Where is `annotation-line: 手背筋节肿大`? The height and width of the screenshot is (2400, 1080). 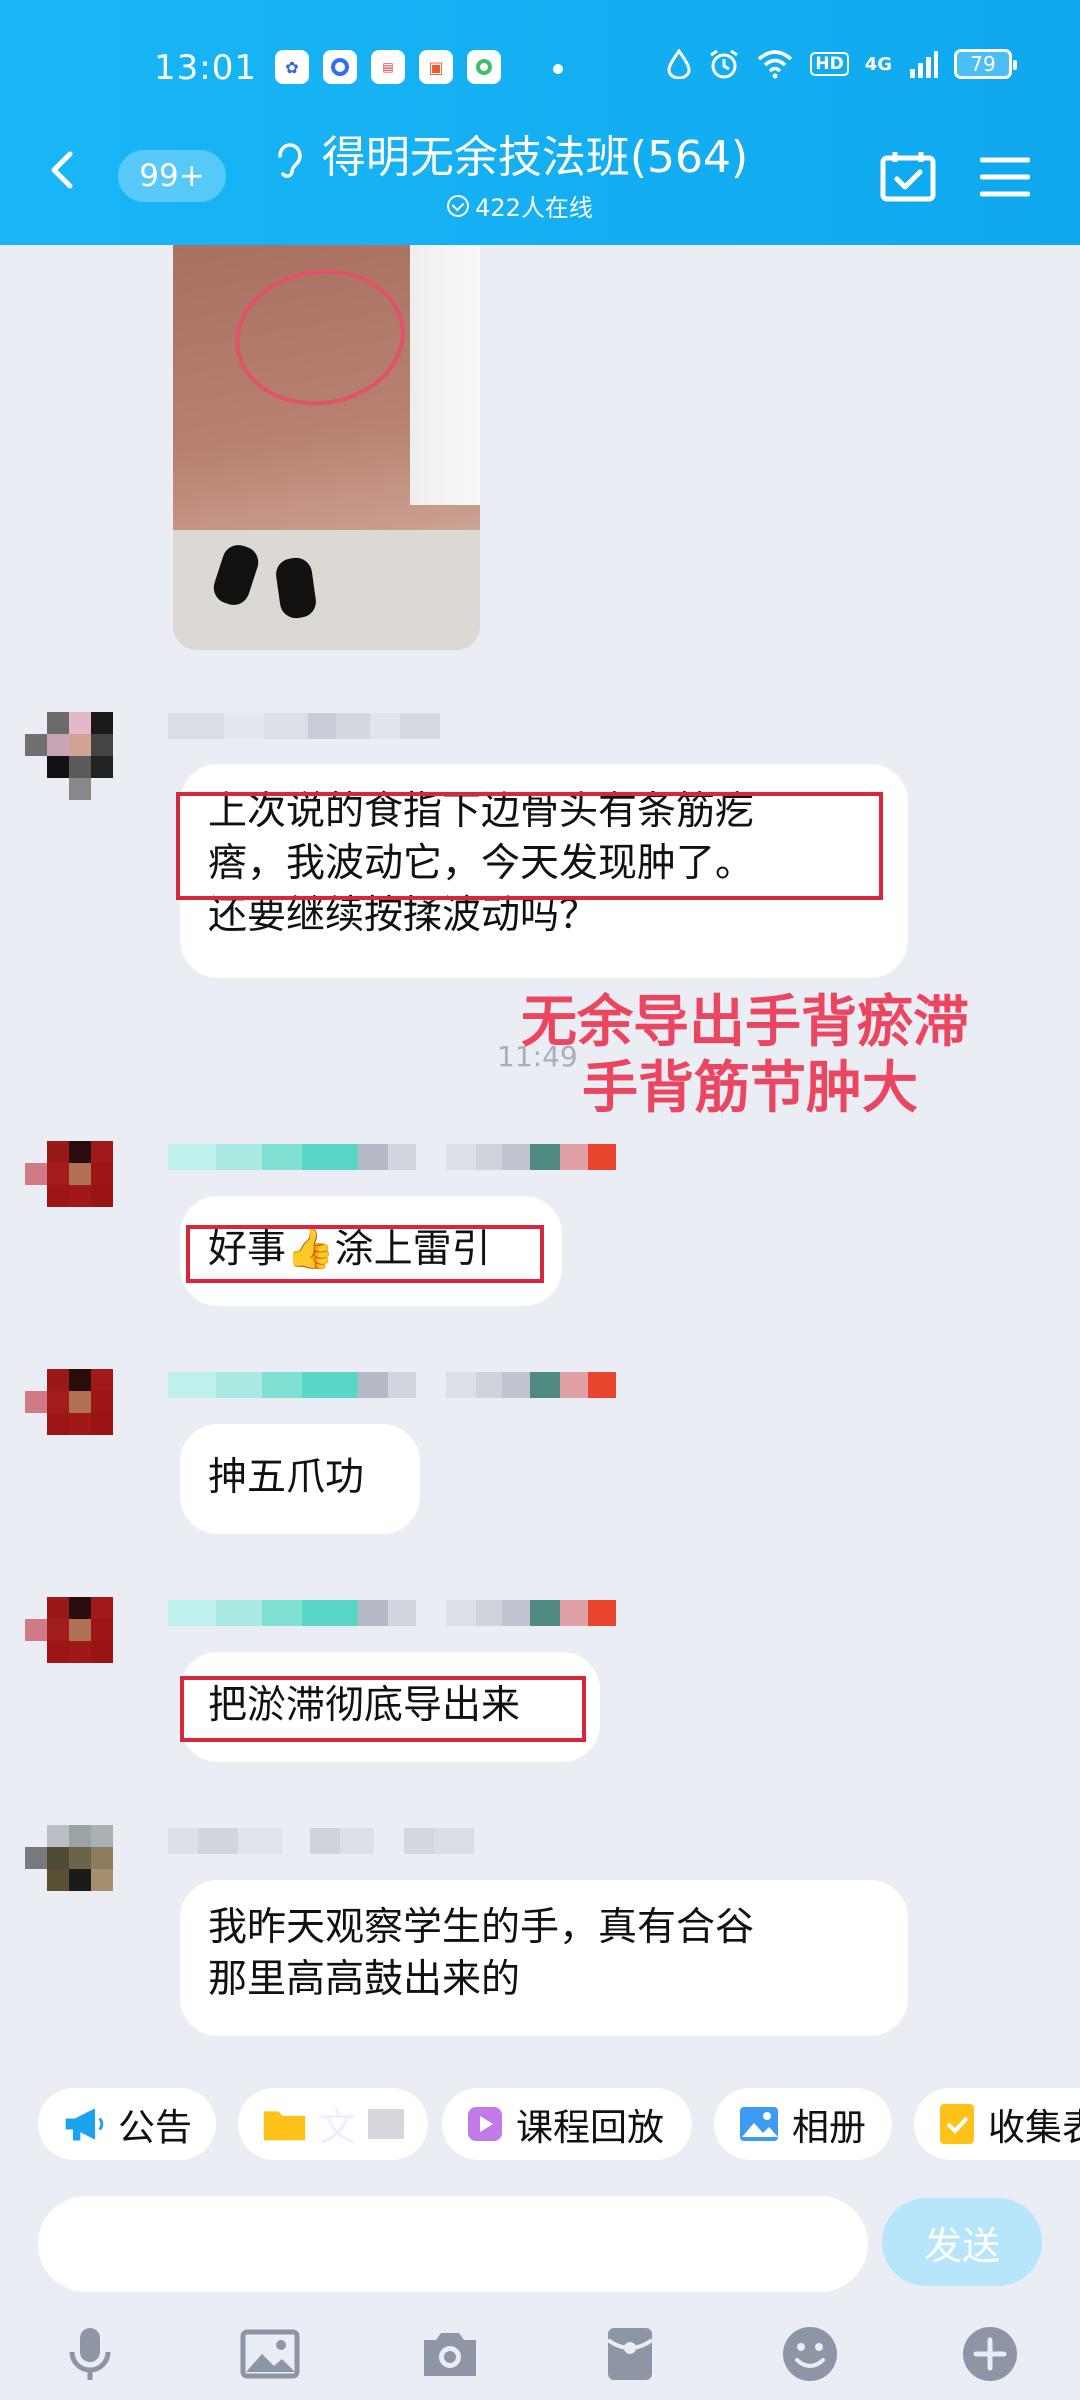
annotation-line: 手背筋节肿大 is located at coordinates (750, 1088).